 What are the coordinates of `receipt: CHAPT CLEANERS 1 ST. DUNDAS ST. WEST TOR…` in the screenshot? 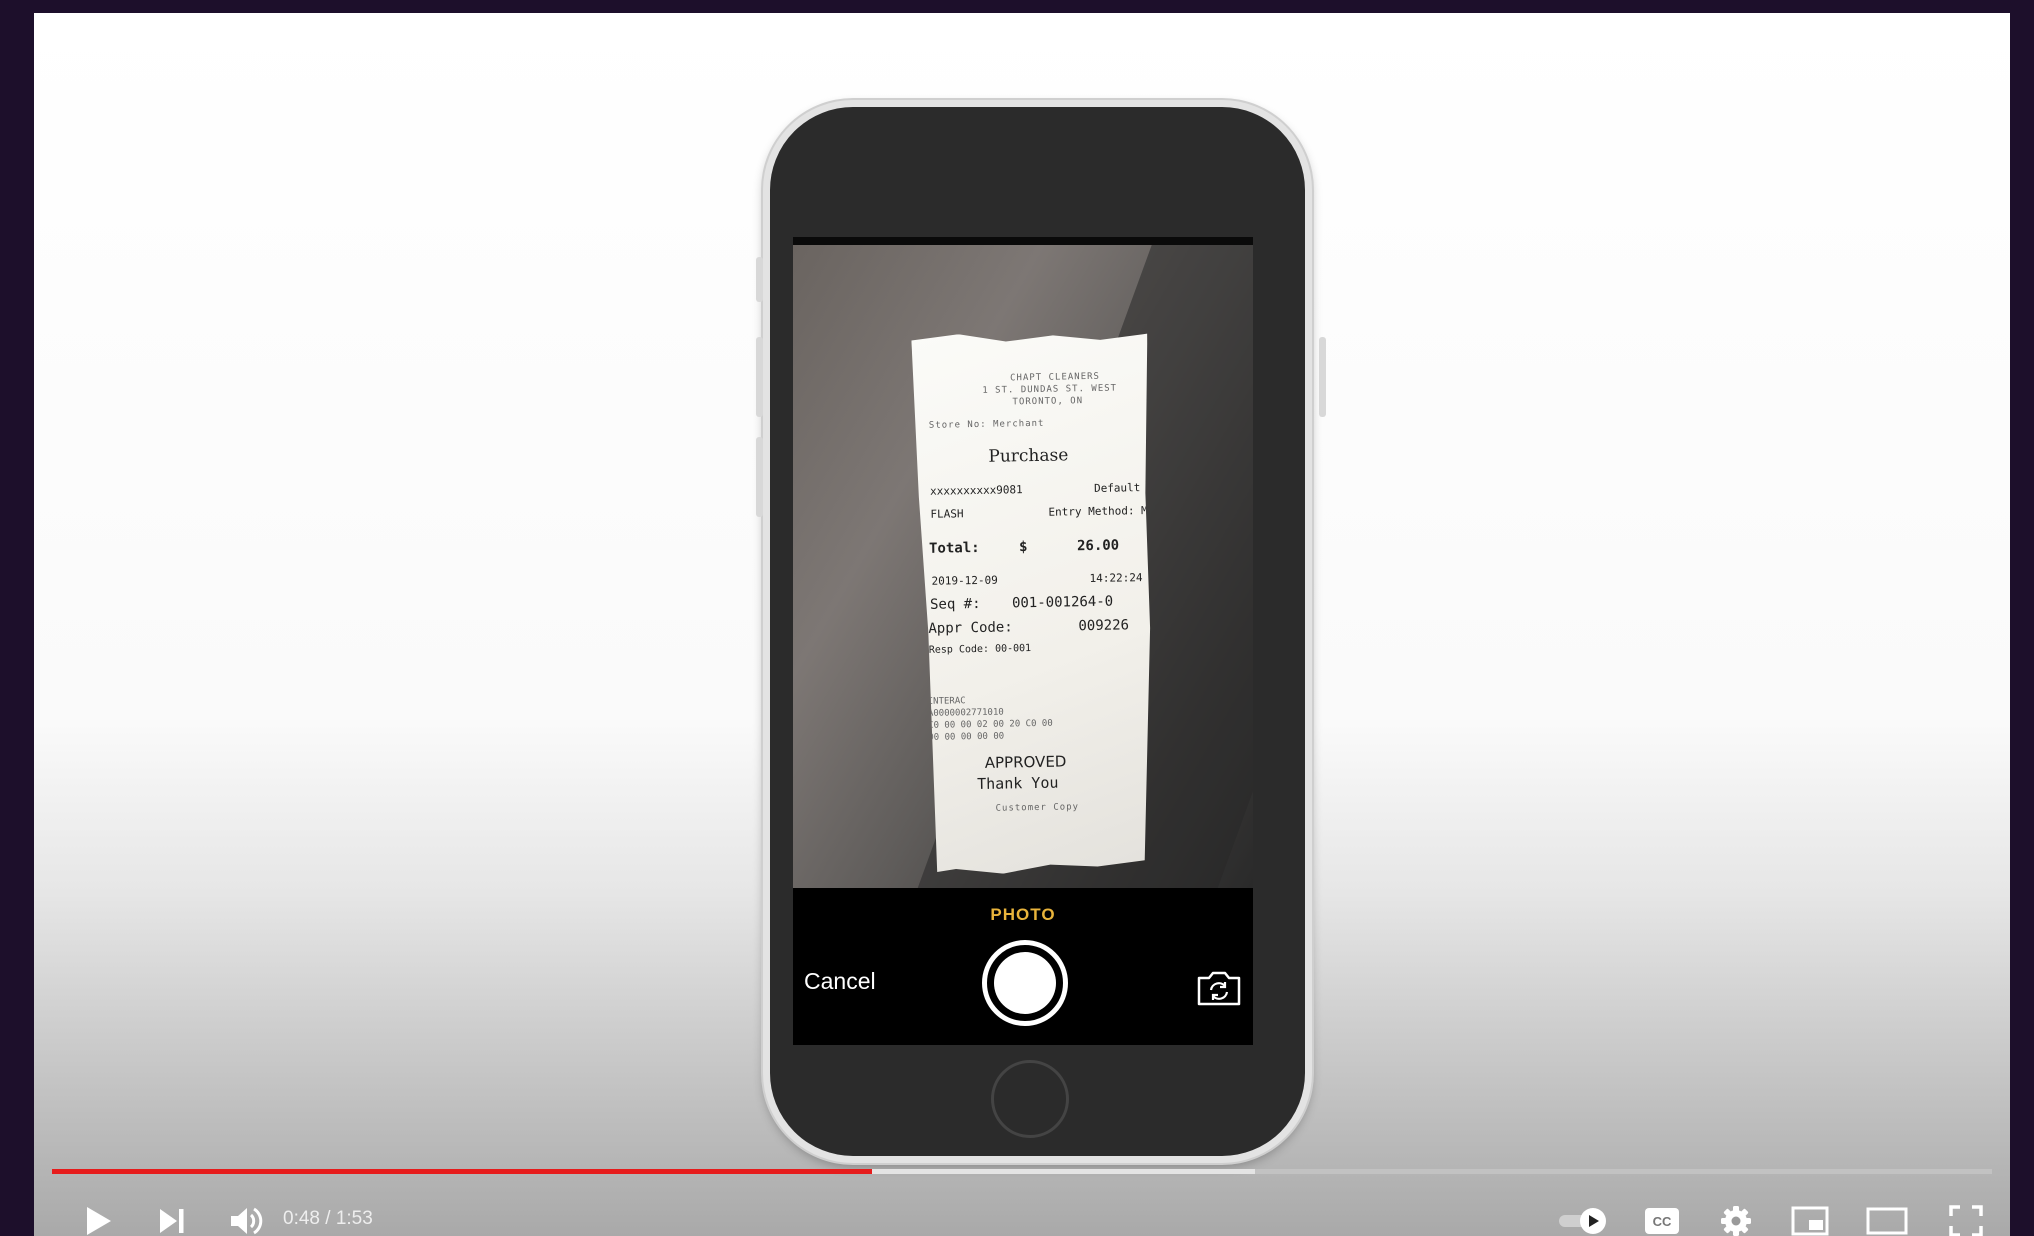 It's located at (1033, 603).